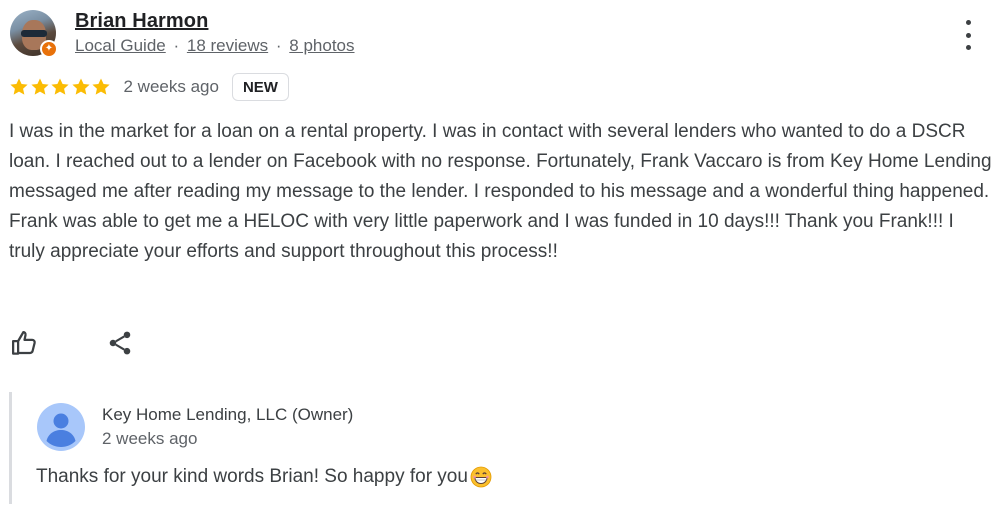  Describe the element at coordinates (61, 427) in the screenshot. I see `owner-avatar-icon` at that location.